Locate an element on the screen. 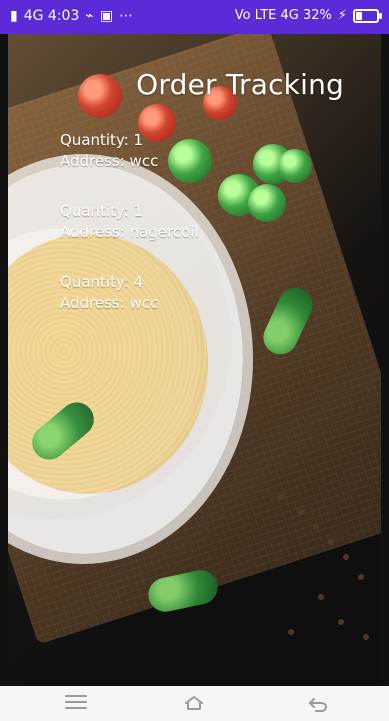 This screenshot has height=721, width=389. order-item: Quantity: 1 Address: wcc is located at coordinates (129, 151).